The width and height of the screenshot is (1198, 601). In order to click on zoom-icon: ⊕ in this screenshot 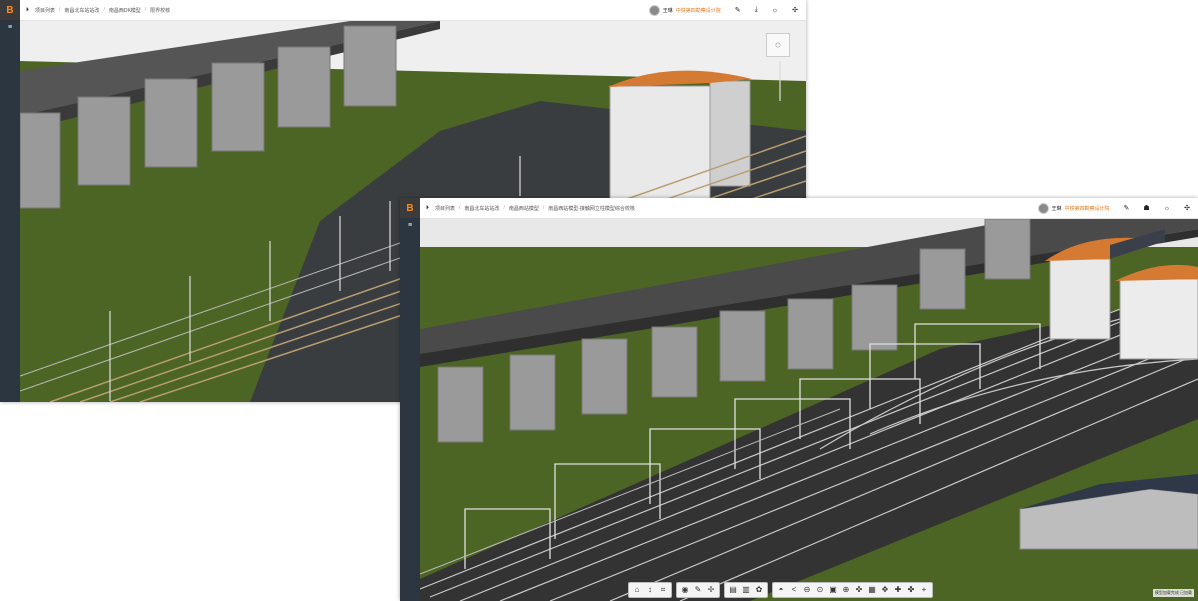, I will do `click(846, 590)`.